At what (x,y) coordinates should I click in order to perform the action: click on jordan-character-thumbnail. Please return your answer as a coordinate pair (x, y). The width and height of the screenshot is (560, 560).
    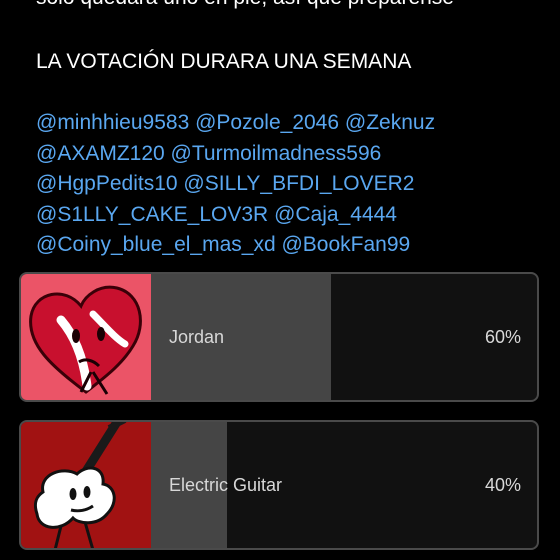
    Looking at the image, I should click on (86, 337).